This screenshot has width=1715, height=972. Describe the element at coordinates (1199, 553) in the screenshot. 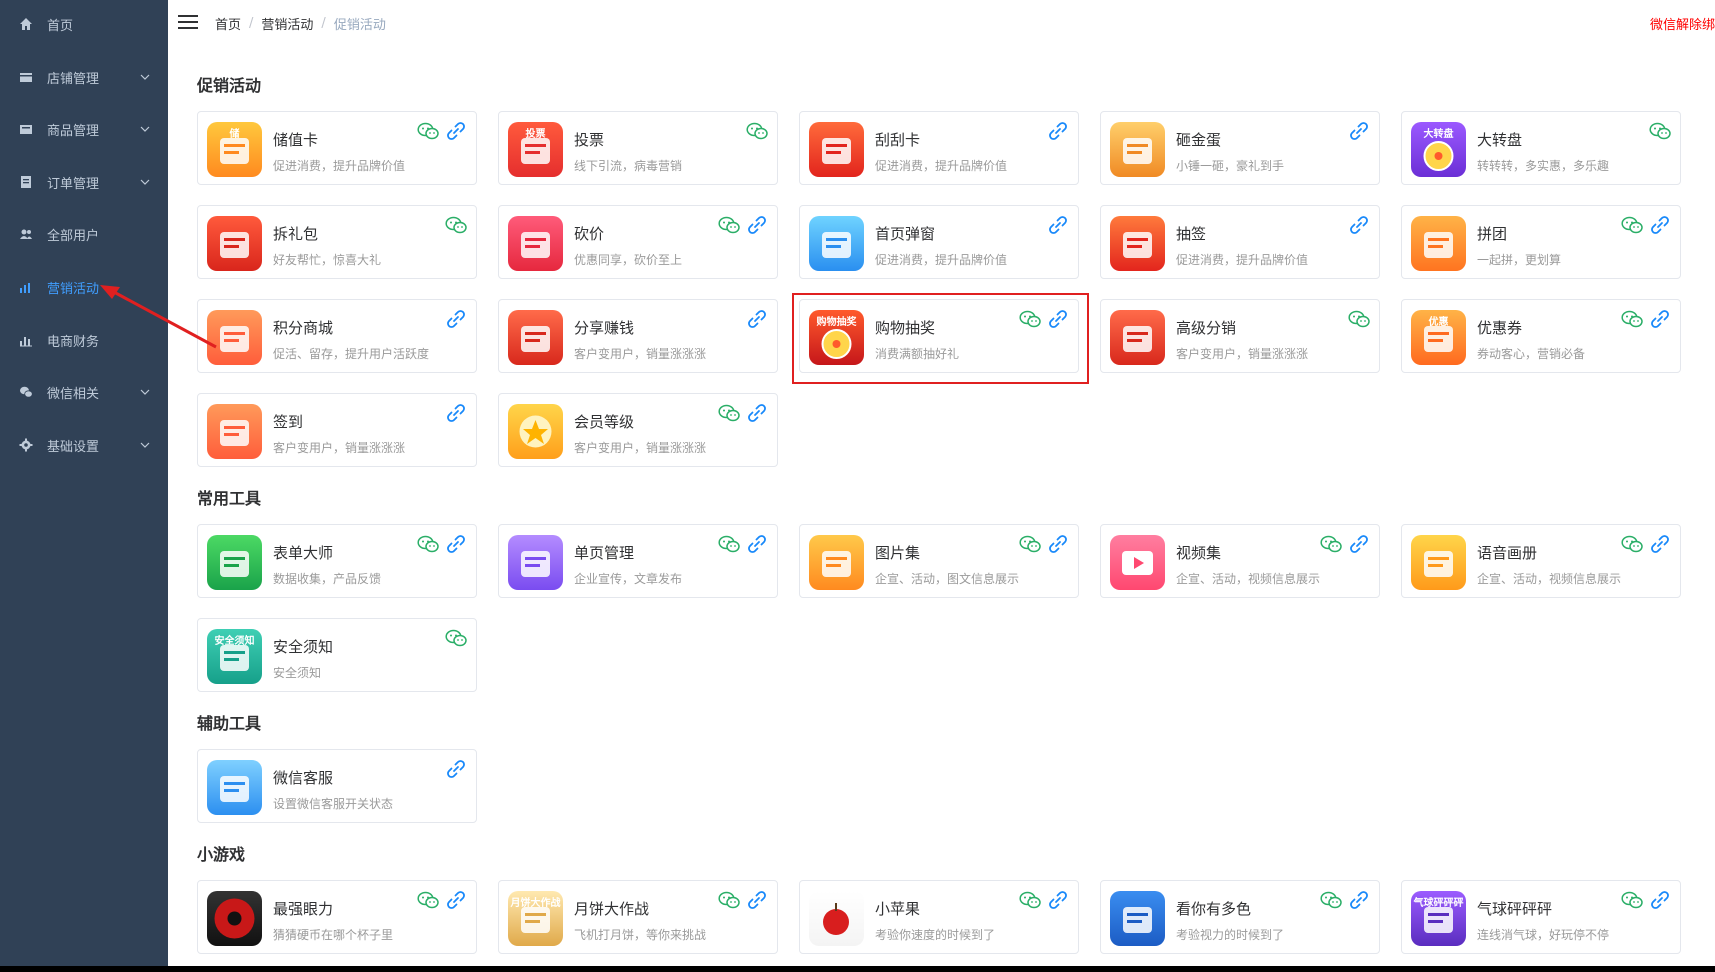

I see `card-title: 视频集` at that location.